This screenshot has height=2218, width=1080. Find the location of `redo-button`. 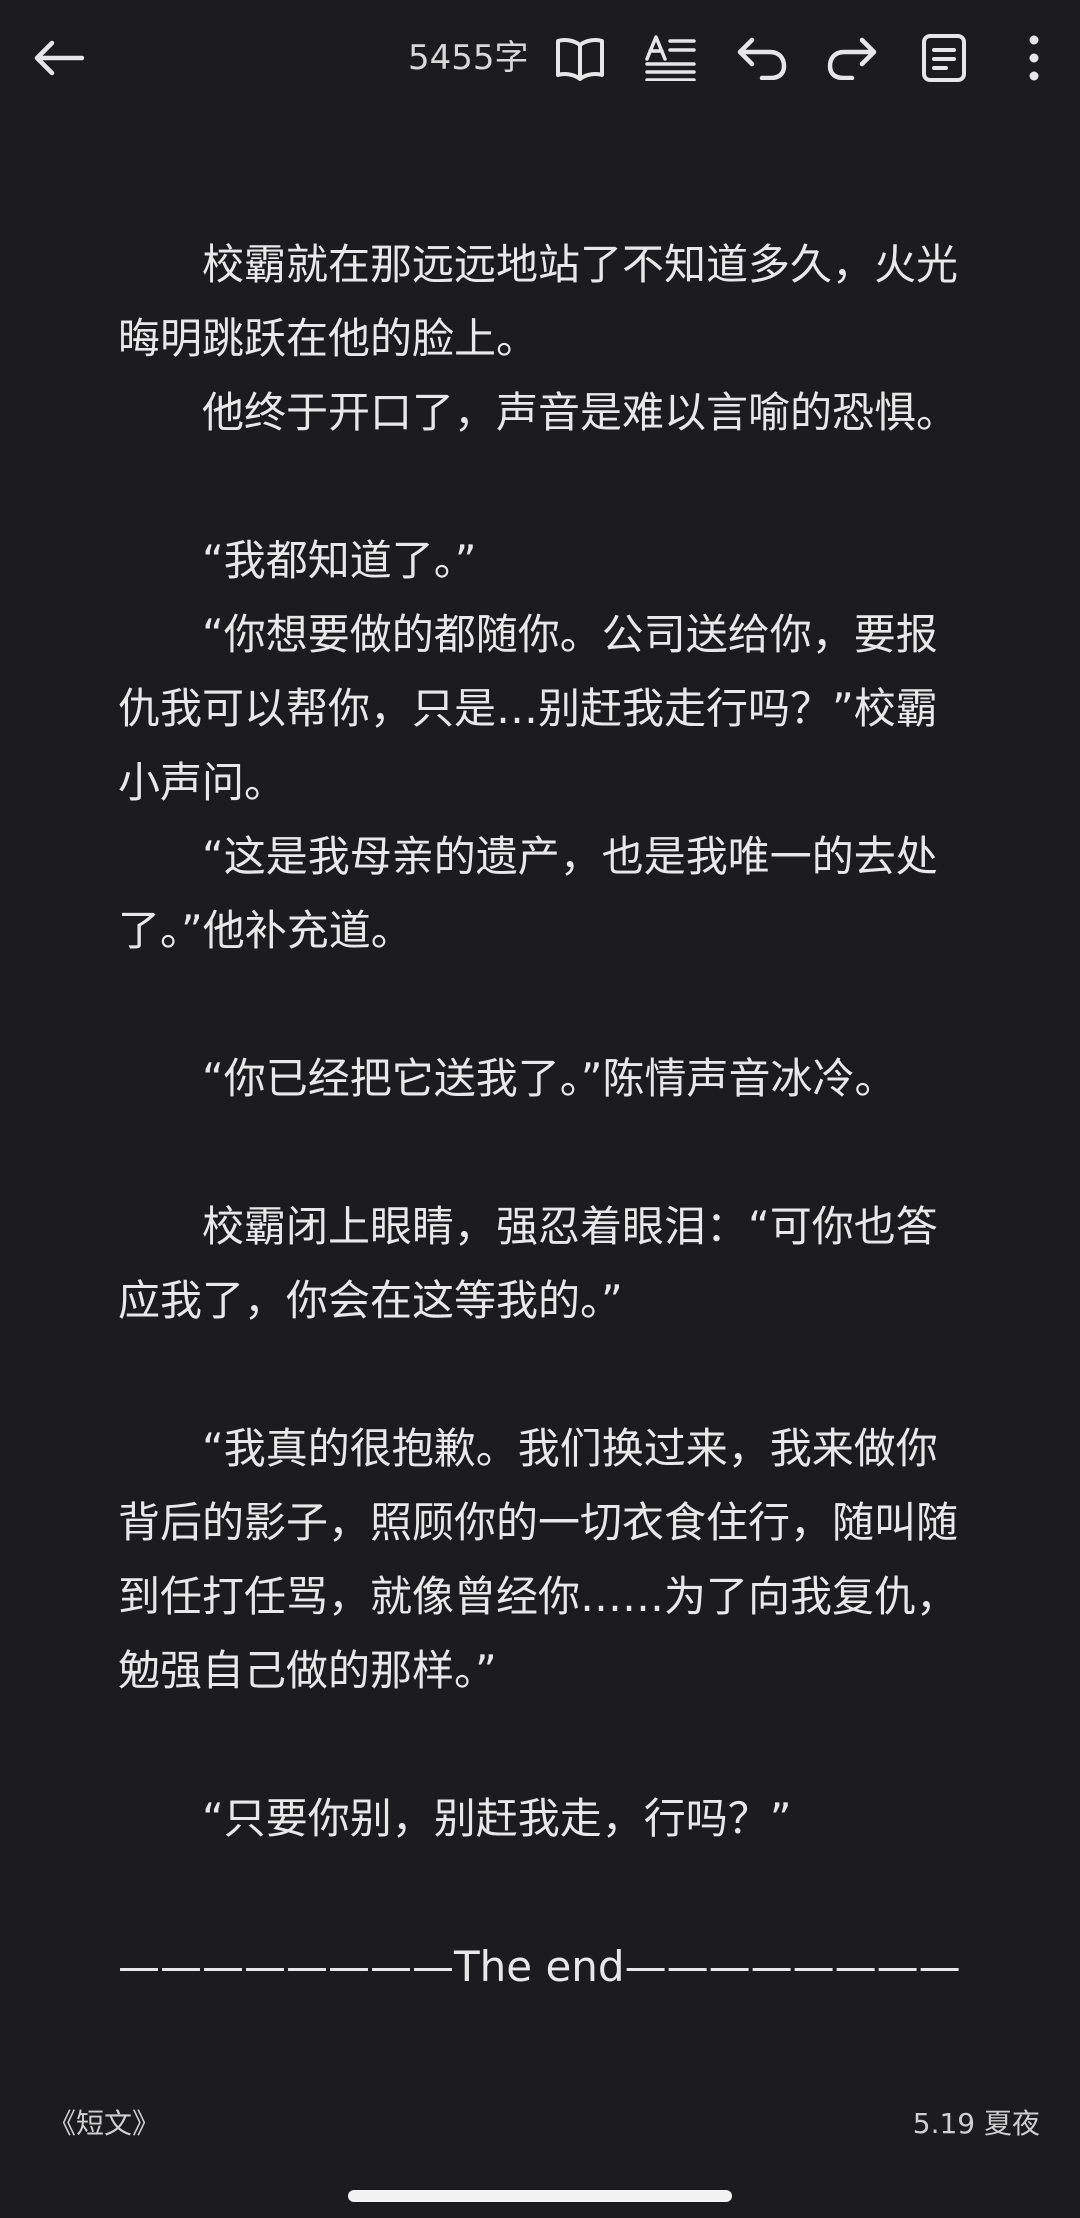

redo-button is located at coordinates (852, 58).